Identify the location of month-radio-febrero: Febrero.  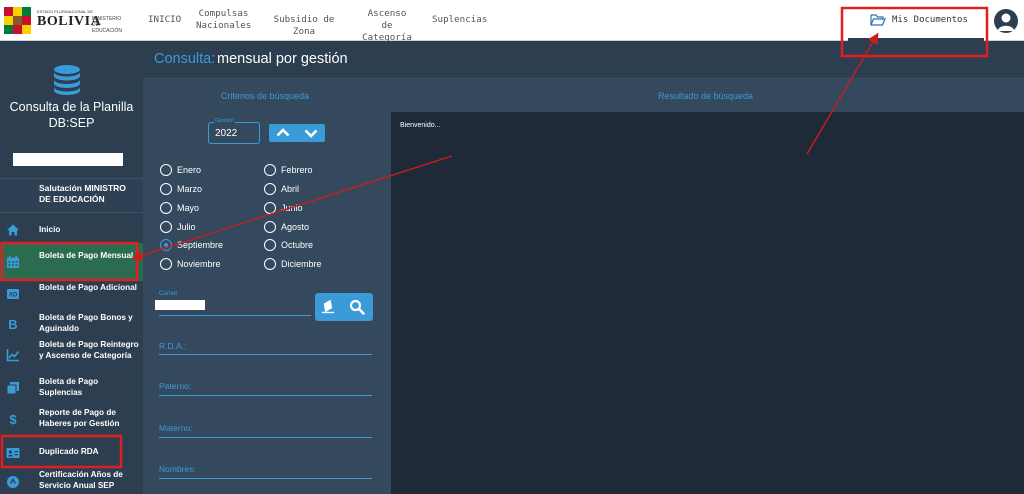
(288, 170).